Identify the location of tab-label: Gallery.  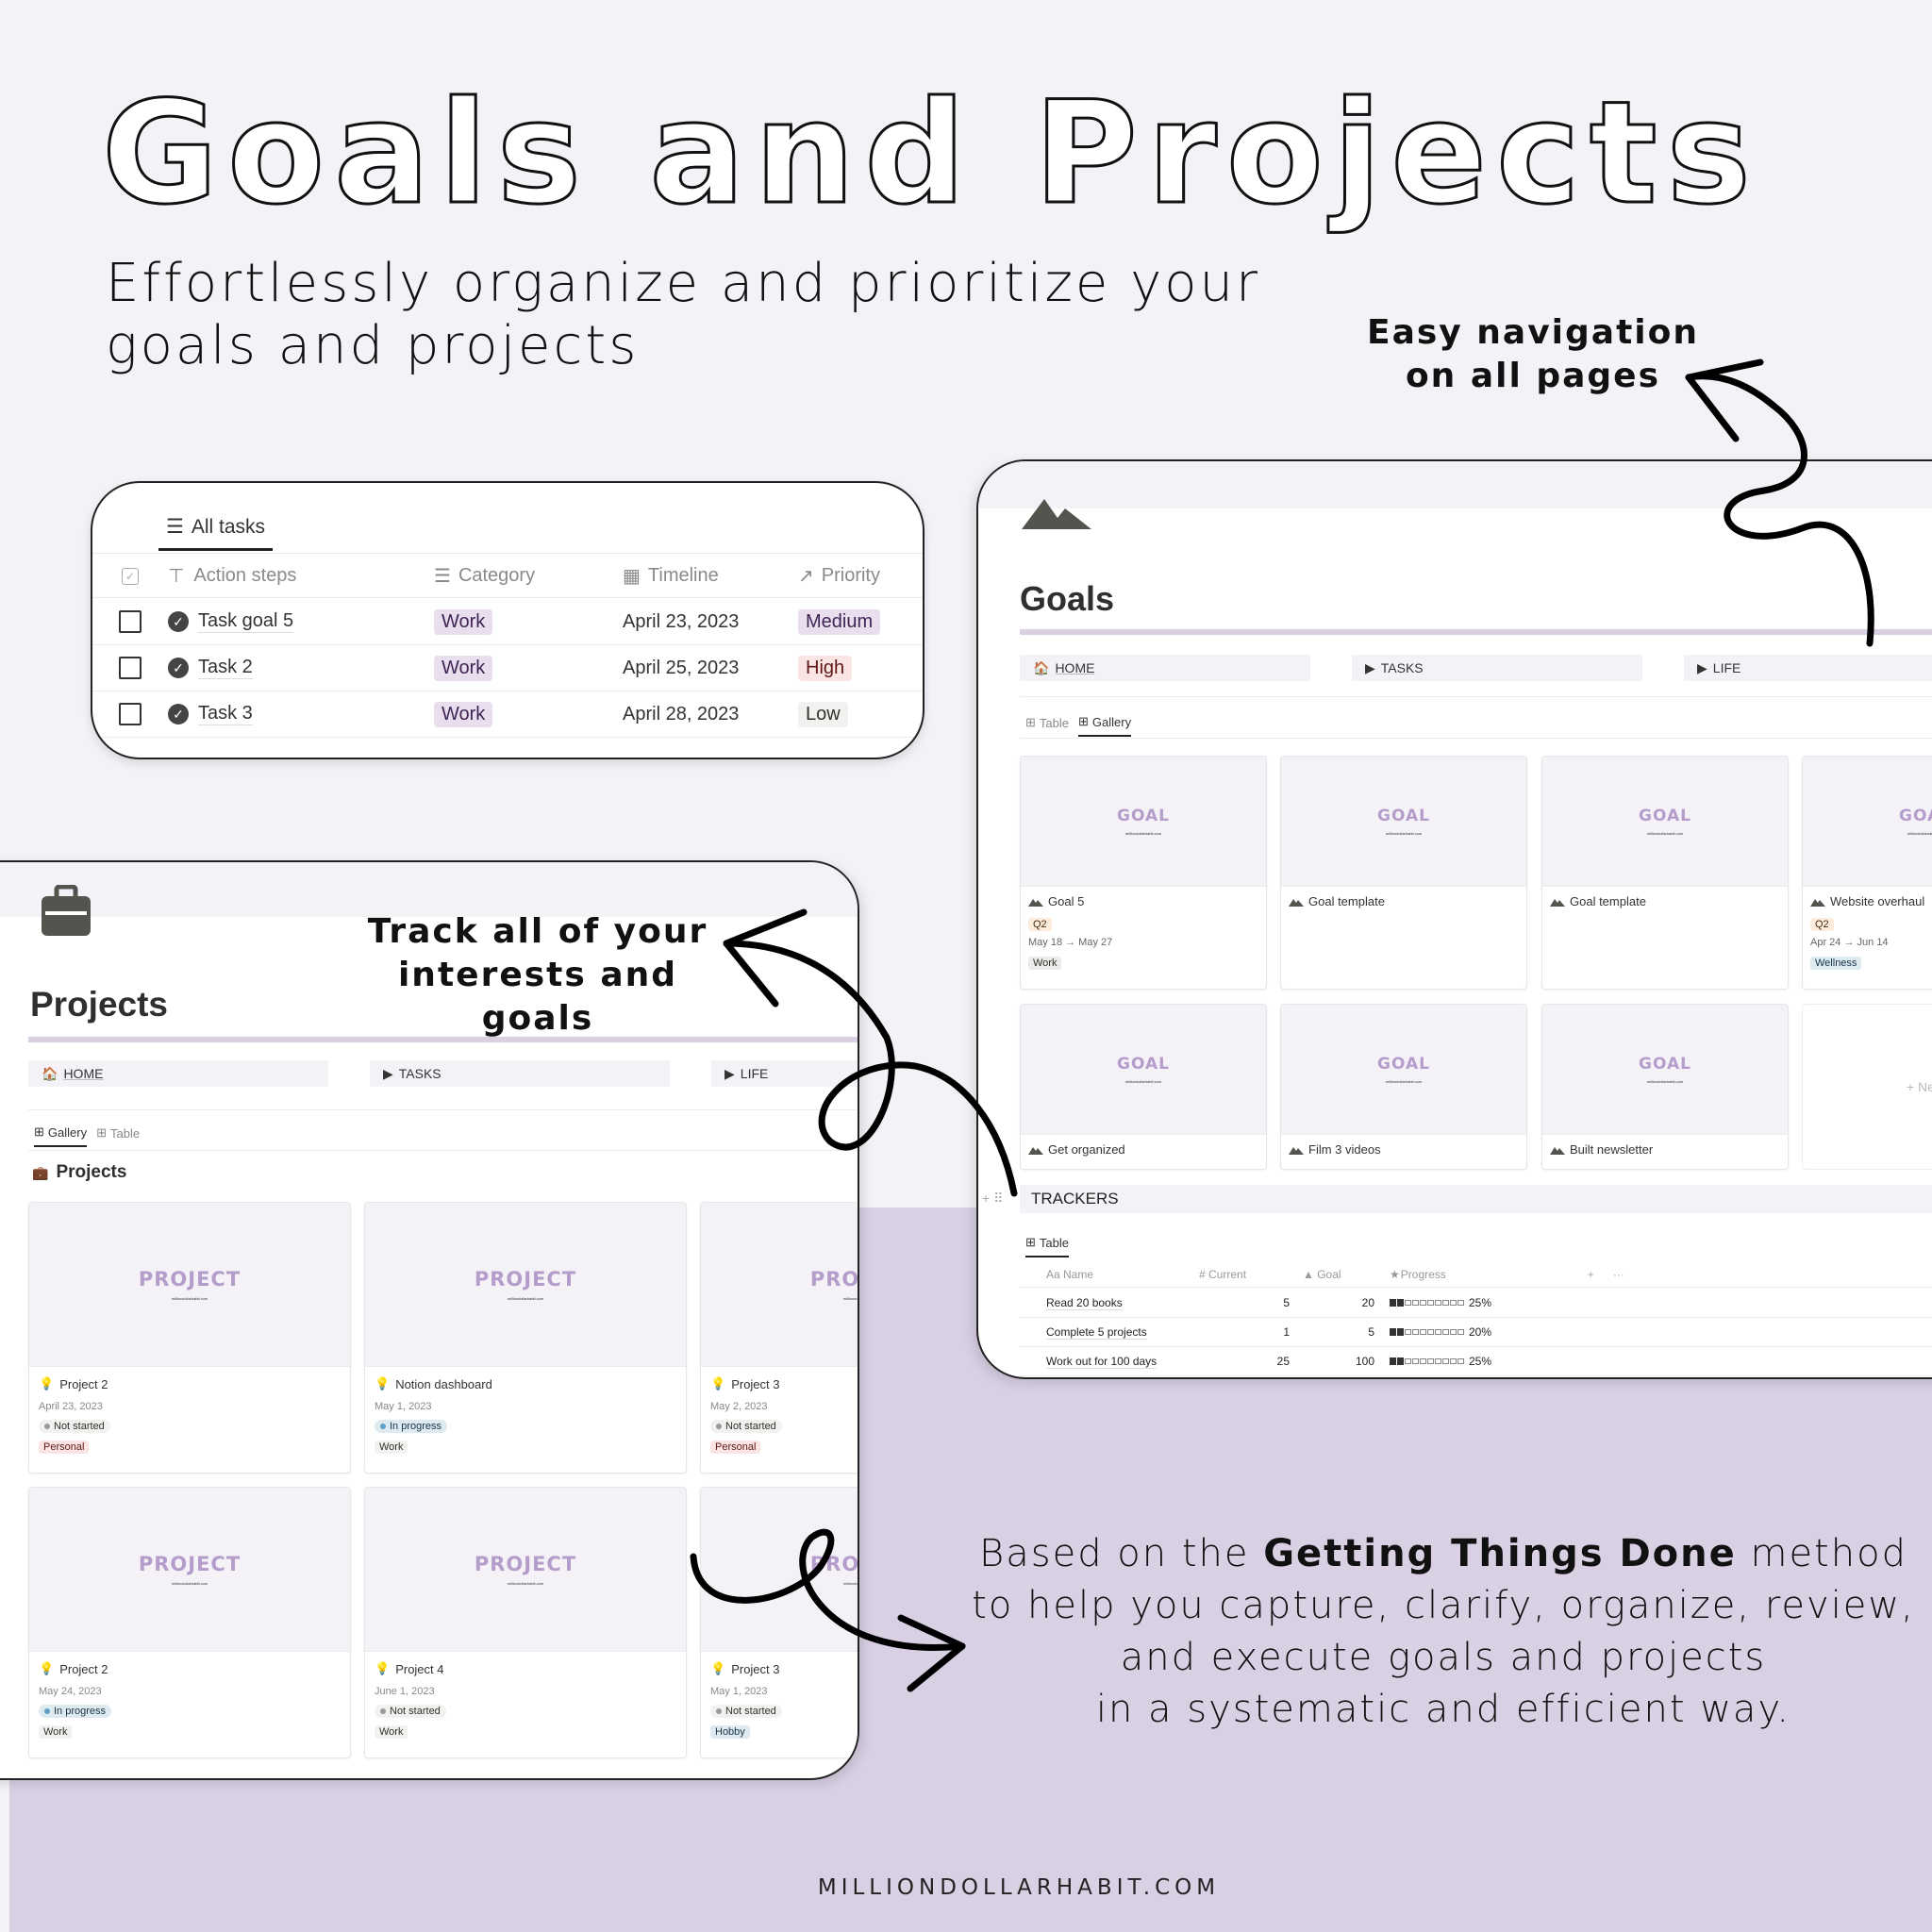
(1111, 721).